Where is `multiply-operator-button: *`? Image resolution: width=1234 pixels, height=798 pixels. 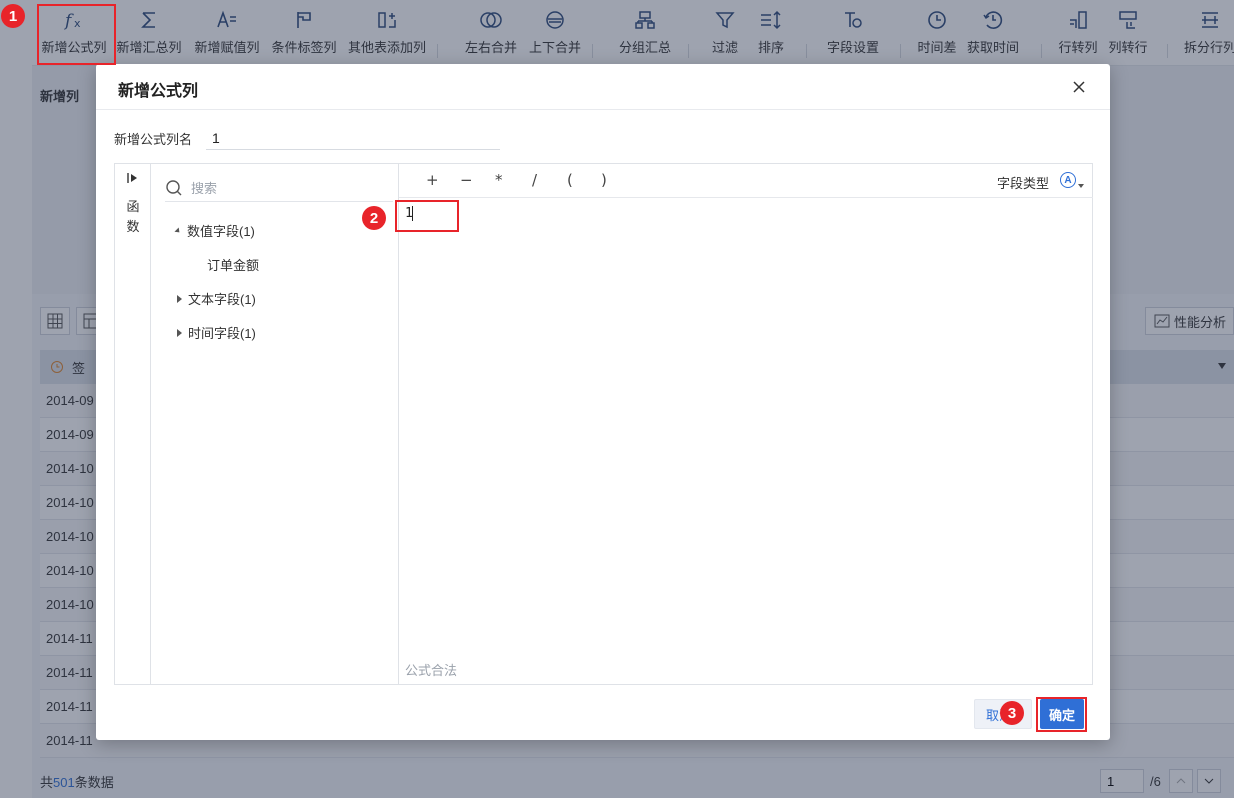
multiply-operator-button: * is located at coordinates (499, 180).